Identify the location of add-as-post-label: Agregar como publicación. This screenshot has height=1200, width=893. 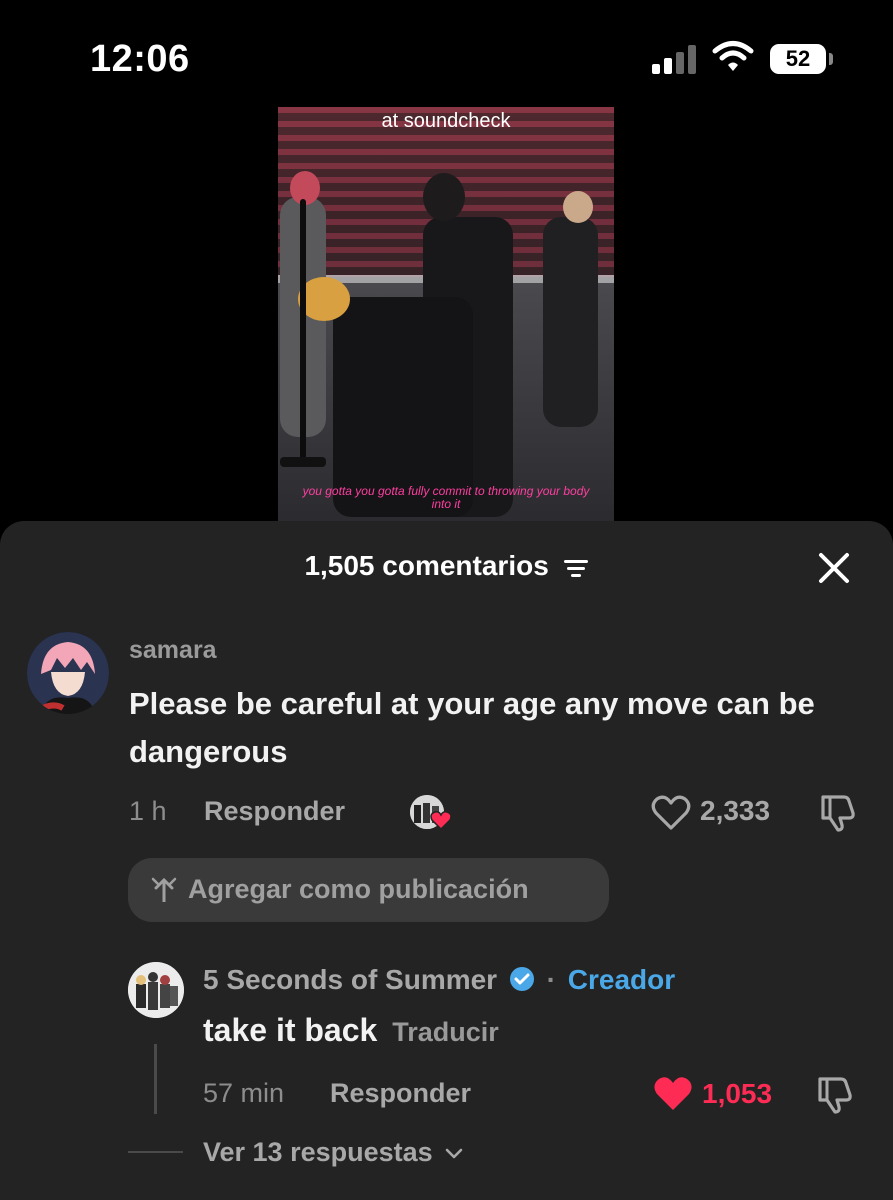
(358, 889).